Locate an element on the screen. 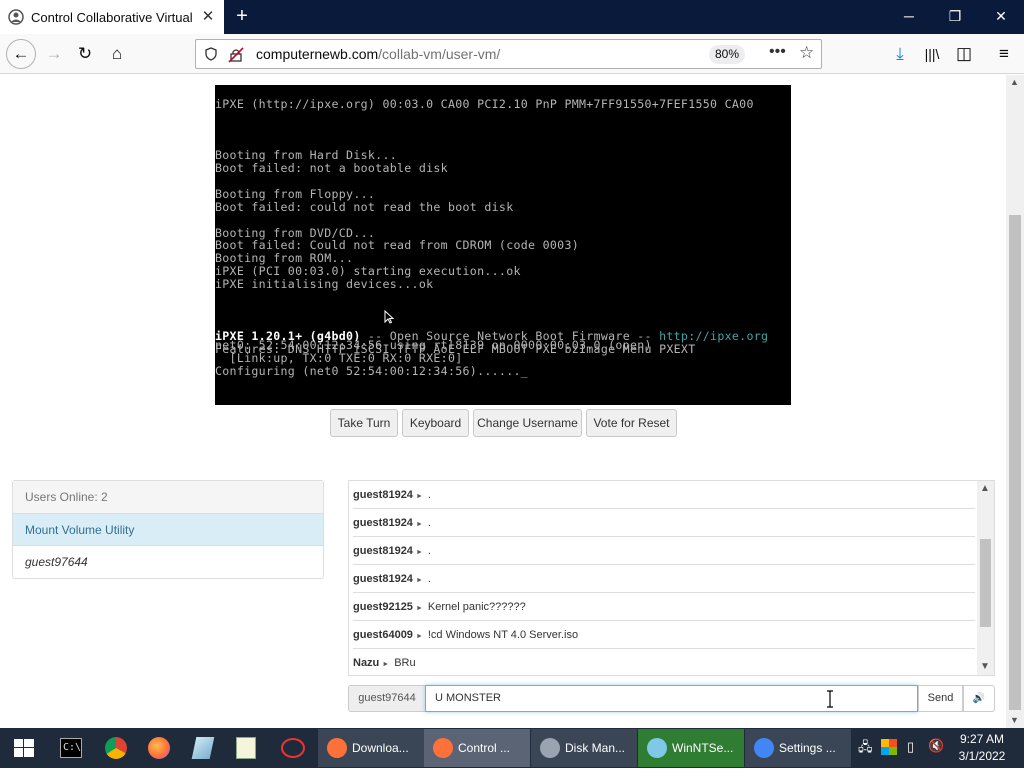 Image resolution: width=1024 pixels, height=779 pixels. chat-message-input: U MONSTER is located at coordinates (671, 698).